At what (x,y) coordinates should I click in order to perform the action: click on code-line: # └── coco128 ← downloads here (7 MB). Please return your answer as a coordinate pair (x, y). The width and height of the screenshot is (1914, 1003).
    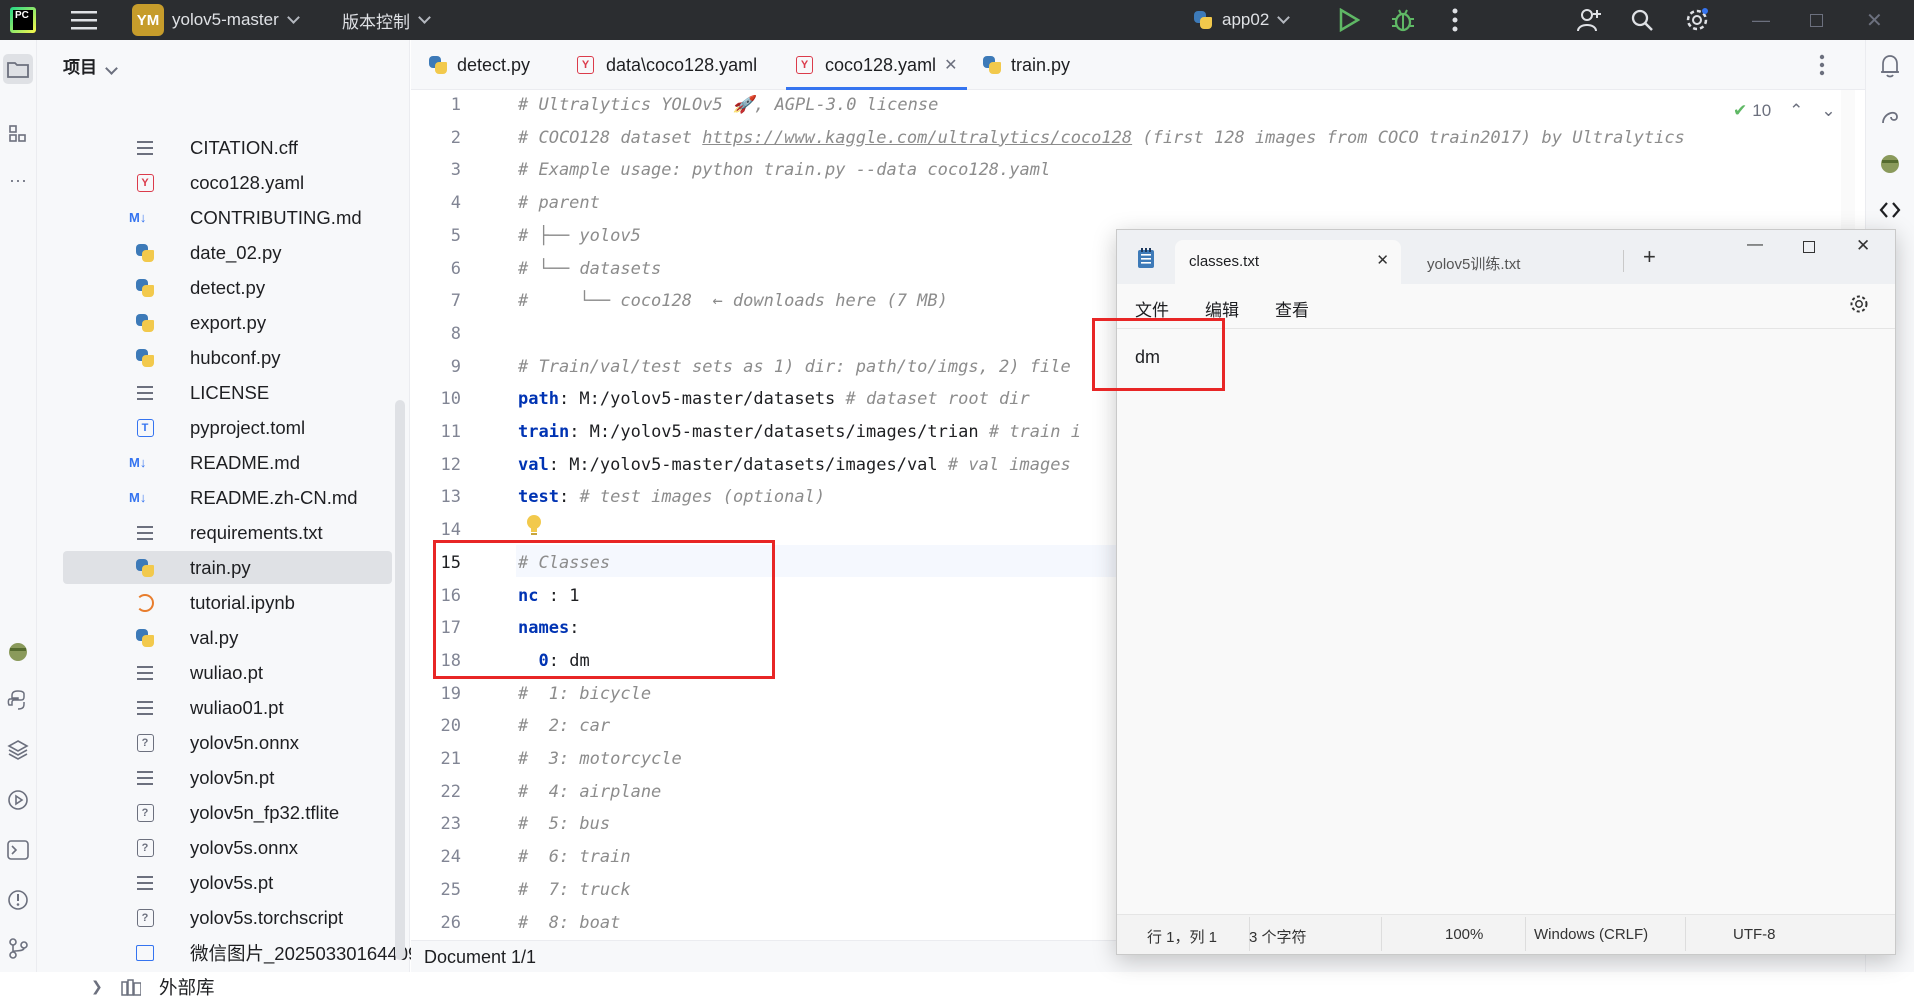
    Looking at the image, I should click on (733, 301).